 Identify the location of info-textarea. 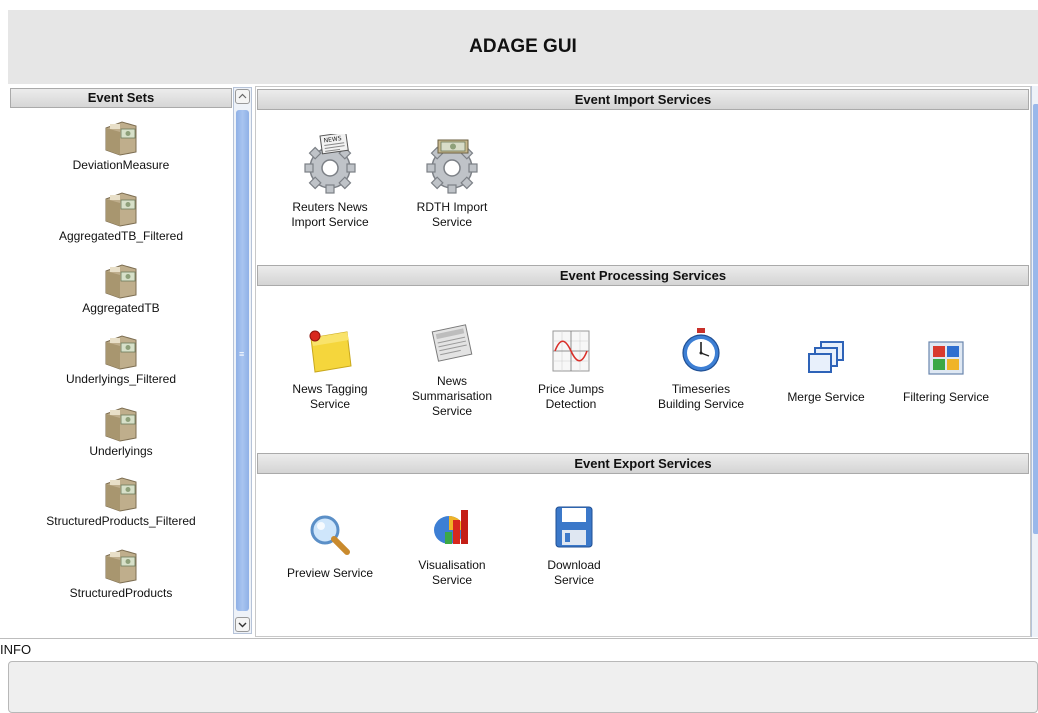
(523, 687).